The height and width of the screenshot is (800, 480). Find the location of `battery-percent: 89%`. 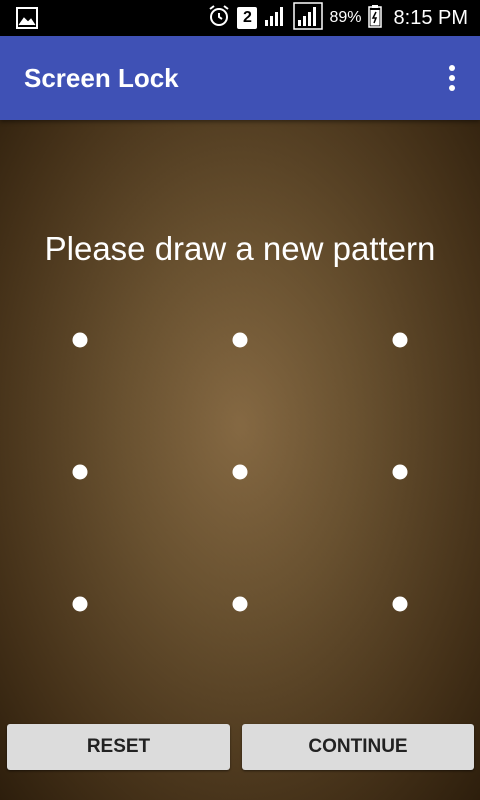

battery-percent: 89% is located at coordinates (345, 17).